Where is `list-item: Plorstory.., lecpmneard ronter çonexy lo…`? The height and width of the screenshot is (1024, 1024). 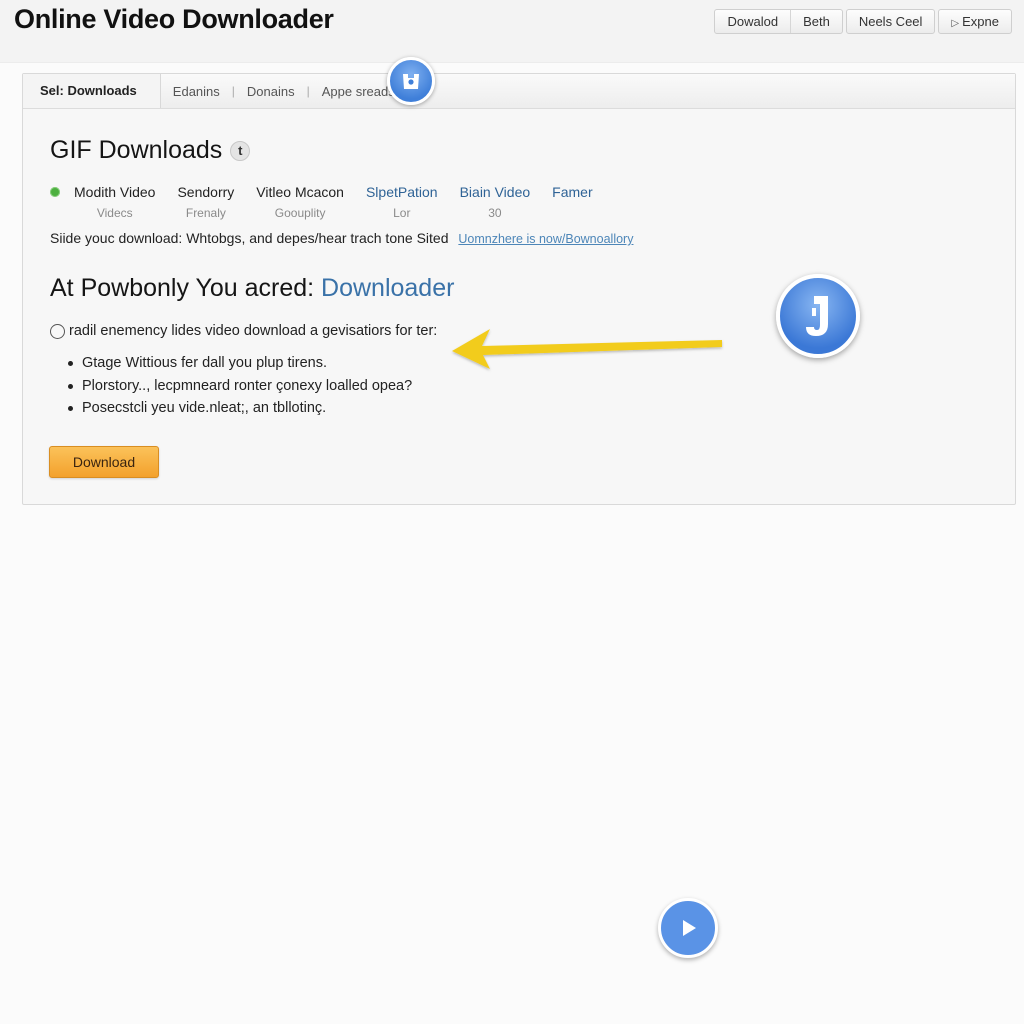
list-item: Plorstory.., lecpmneard ronter çonexy lo… is located at coordinates (240, 386).